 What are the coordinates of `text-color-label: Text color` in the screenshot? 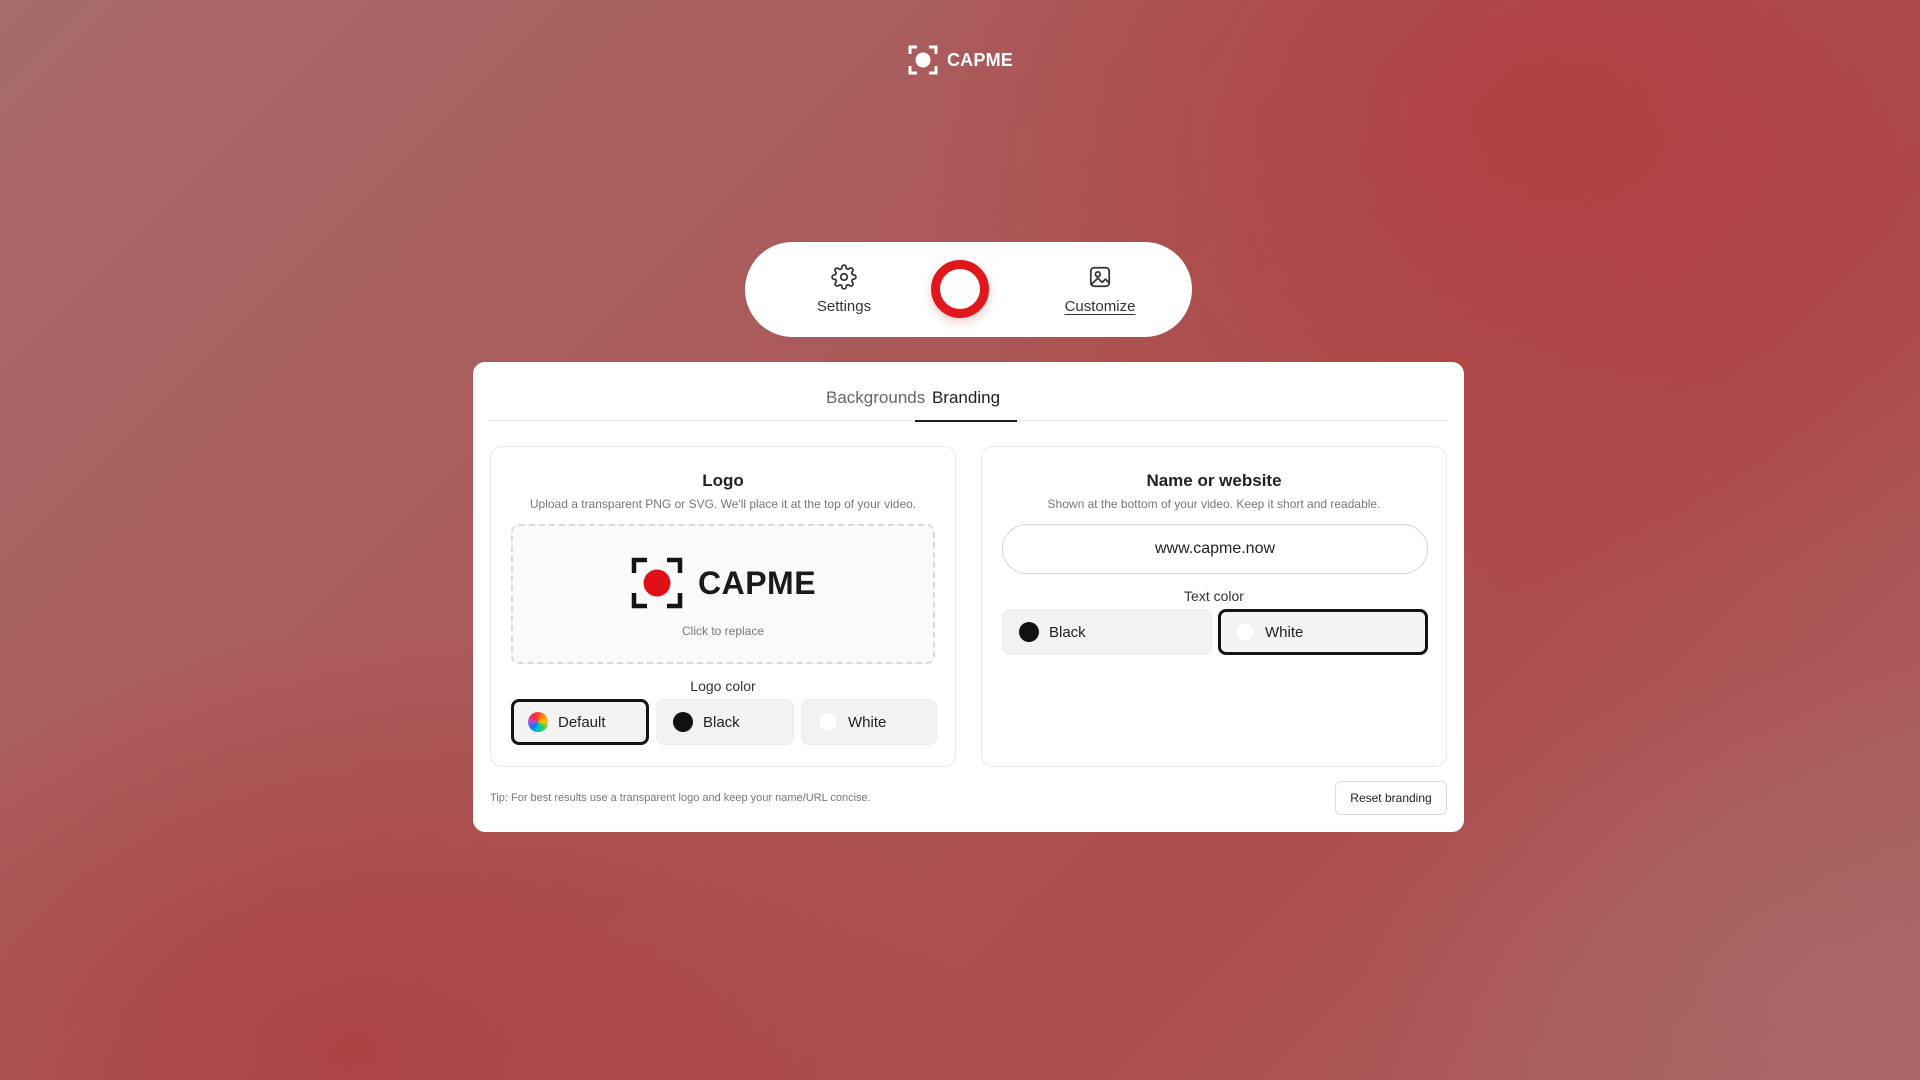 It's located at (1214, 596).